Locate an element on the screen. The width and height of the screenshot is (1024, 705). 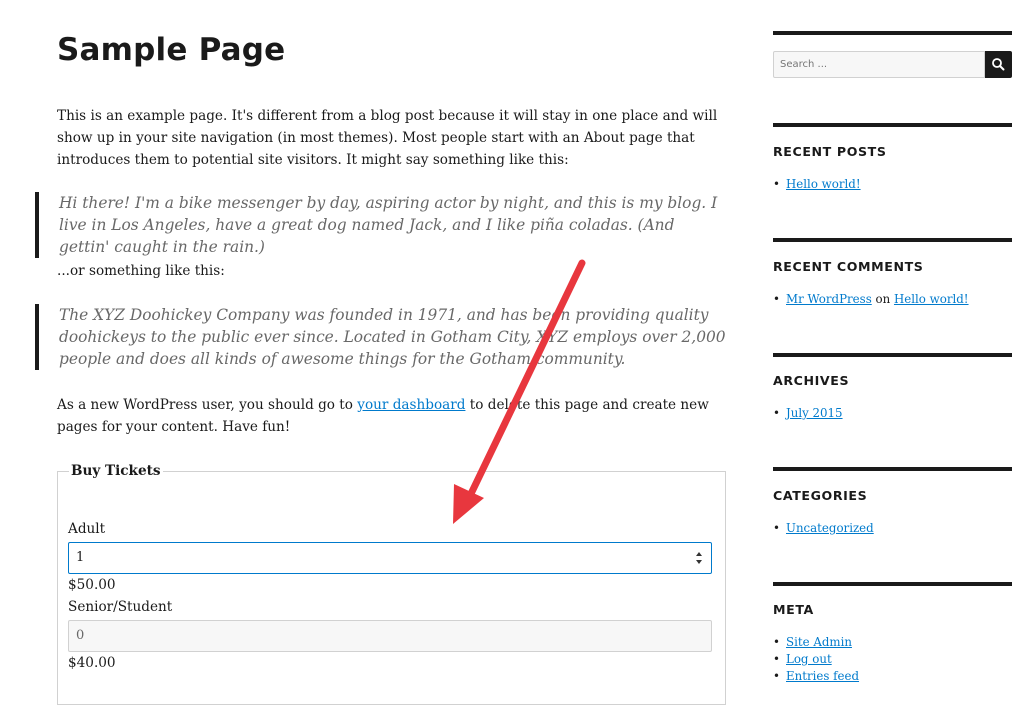
or-something-text: ...or something like this: is located at coordinates (141, 271).